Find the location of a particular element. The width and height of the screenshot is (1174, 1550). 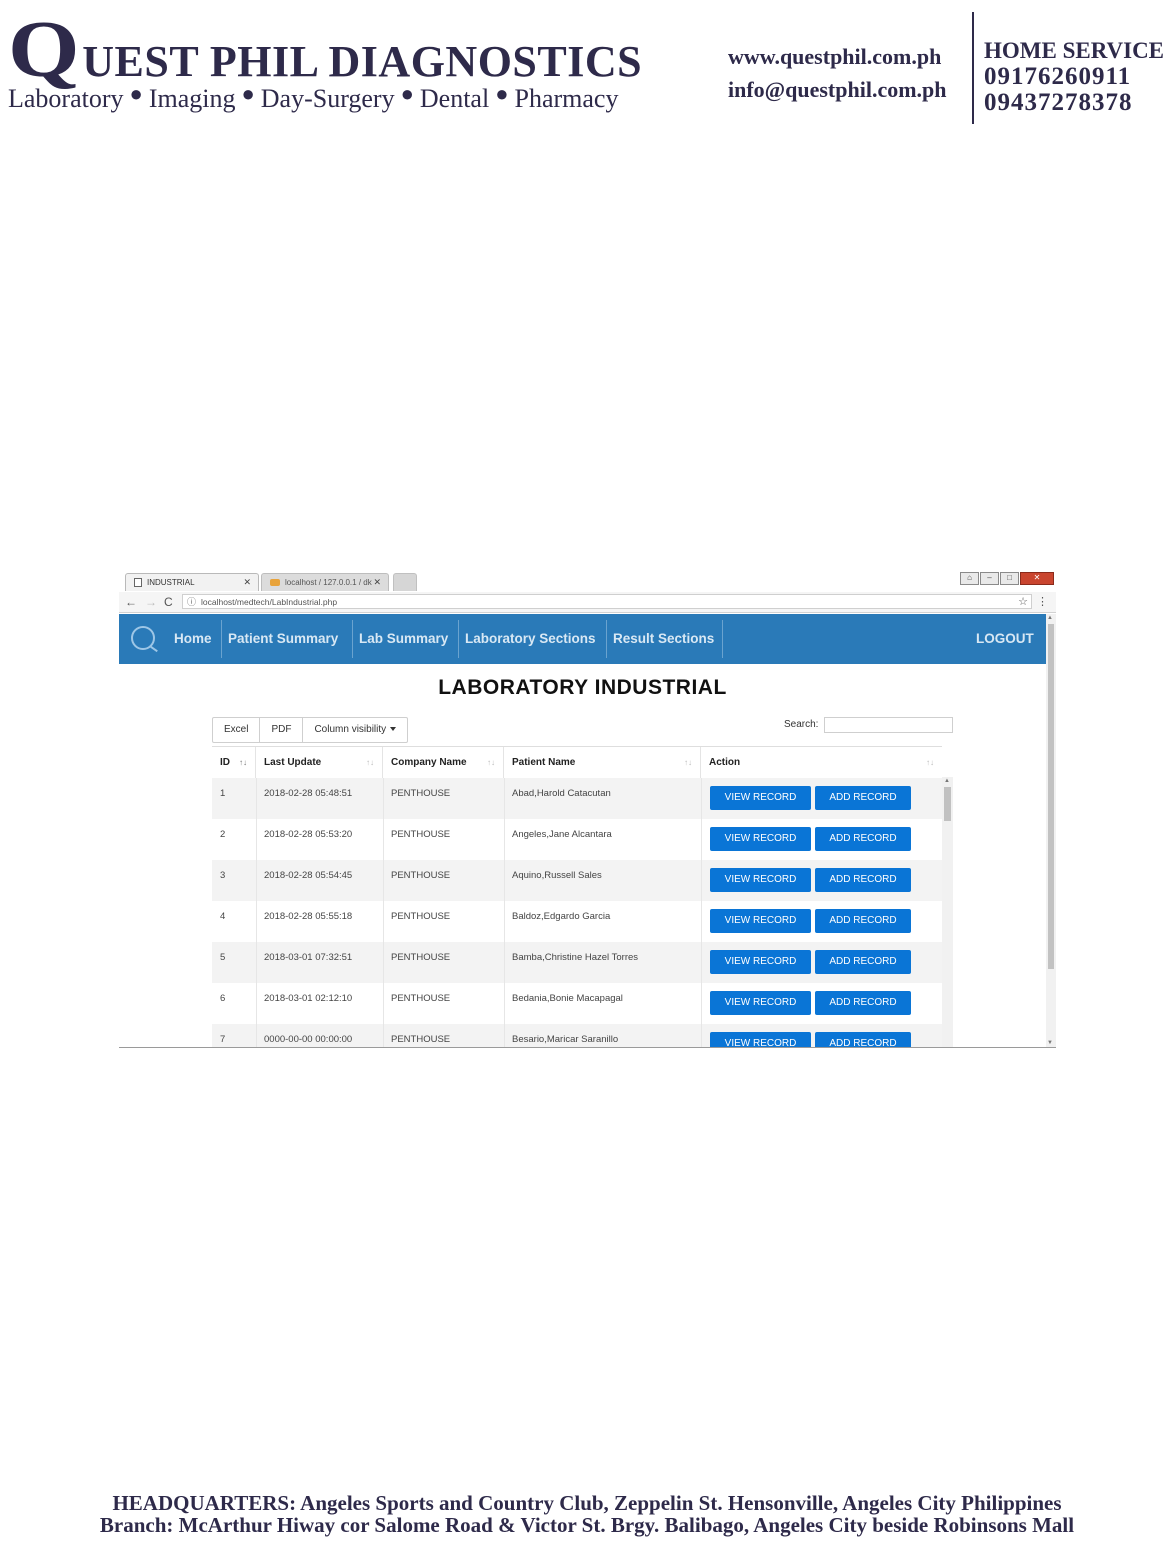

nav-patient-summary: Patient Summary is located at coordinates (283, 639).